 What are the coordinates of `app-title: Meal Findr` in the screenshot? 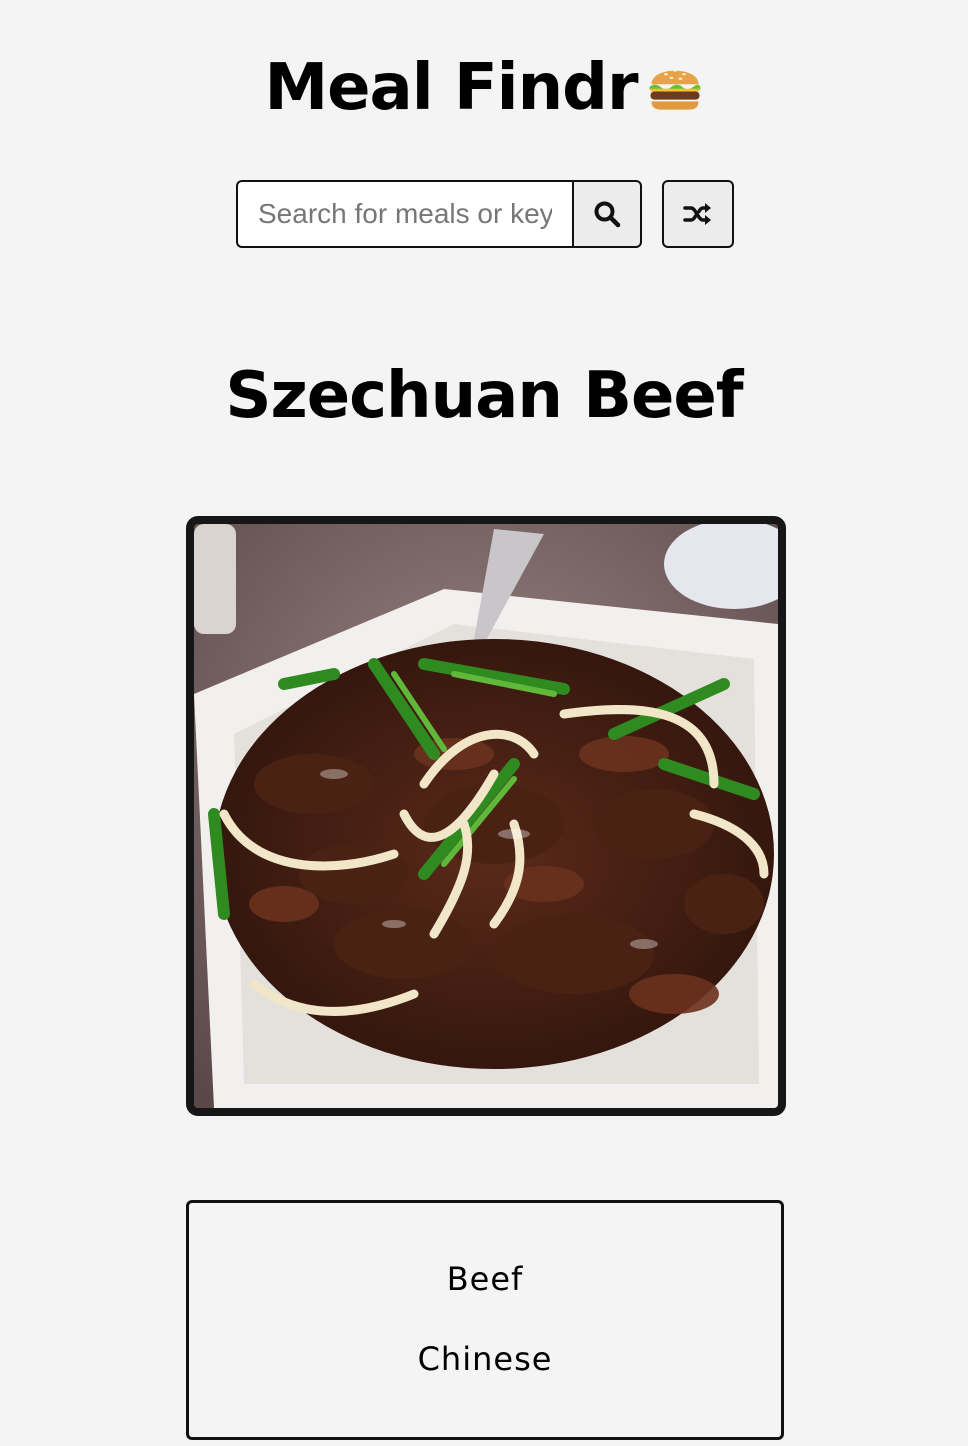 It's located at (484, 88).